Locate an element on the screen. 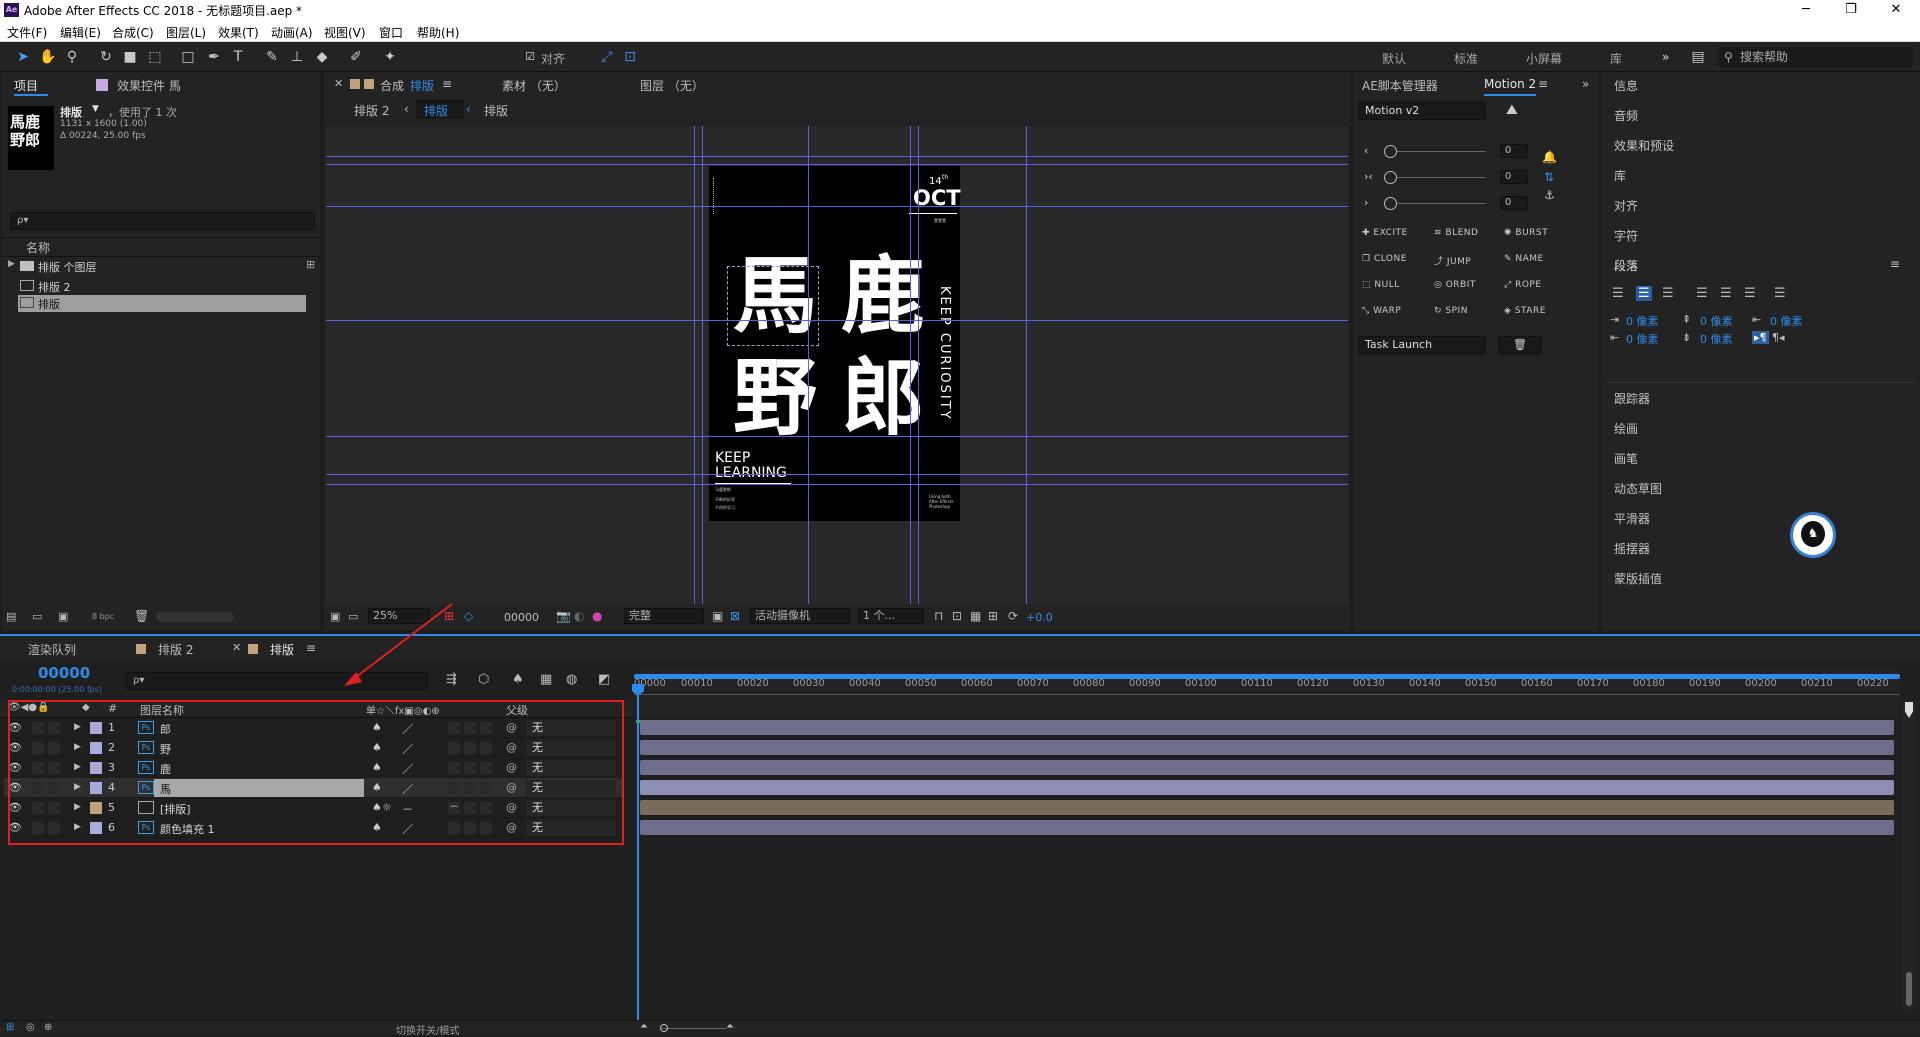 The image size is (1920, 1037). panel-audio: 音频 is located at coordinates (1626, 115).